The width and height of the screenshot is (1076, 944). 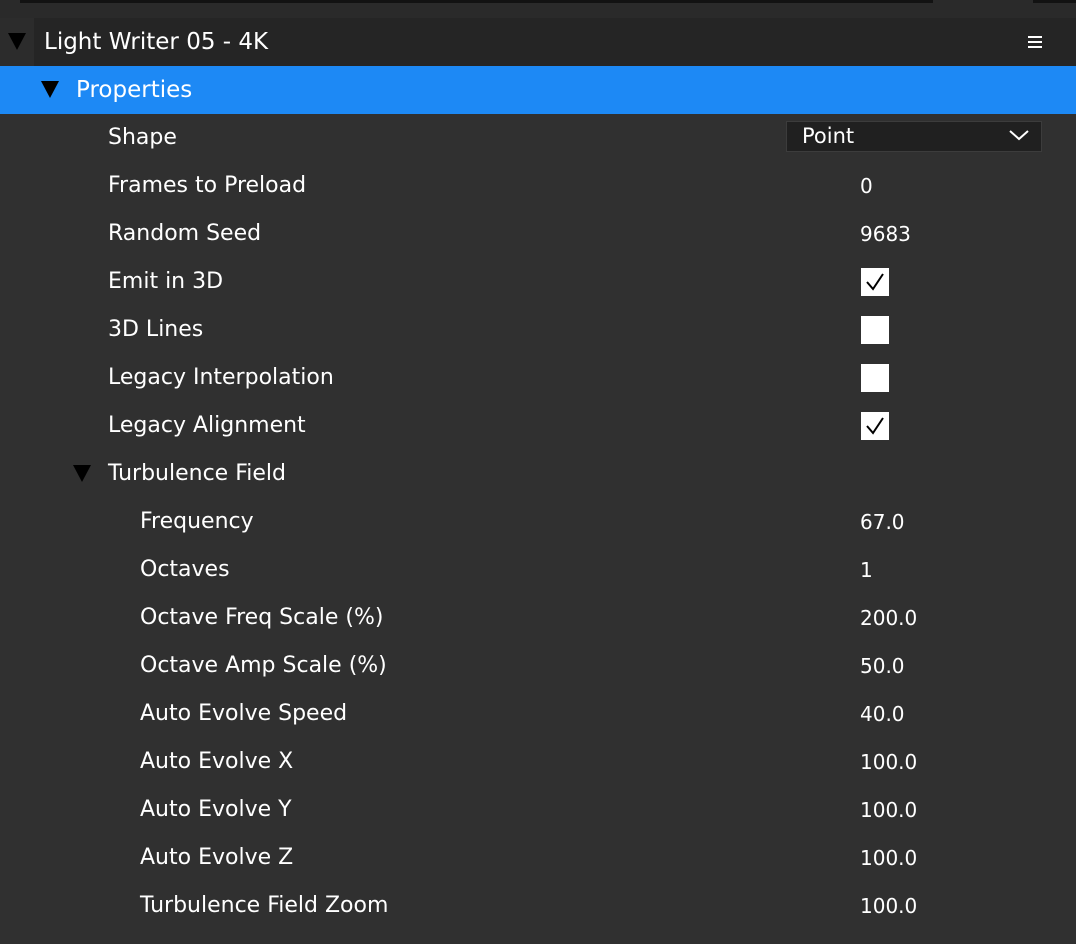 I want to click on auto-evolve-y-label: Auto Evolve Y, so click(x=216, y=809).